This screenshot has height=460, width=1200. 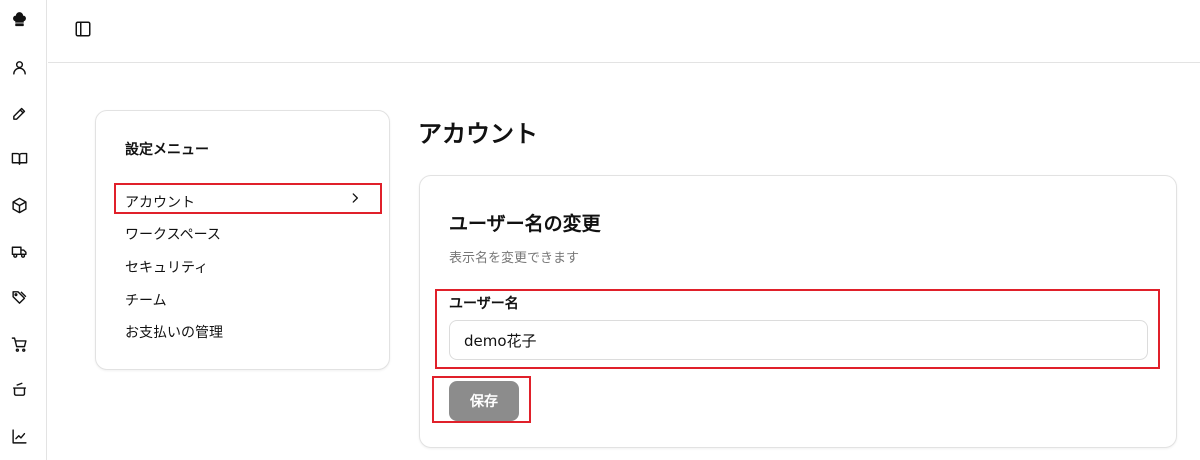 I want to click on menu-item-workspace: ワークスペース, so click(x=173, y=234).